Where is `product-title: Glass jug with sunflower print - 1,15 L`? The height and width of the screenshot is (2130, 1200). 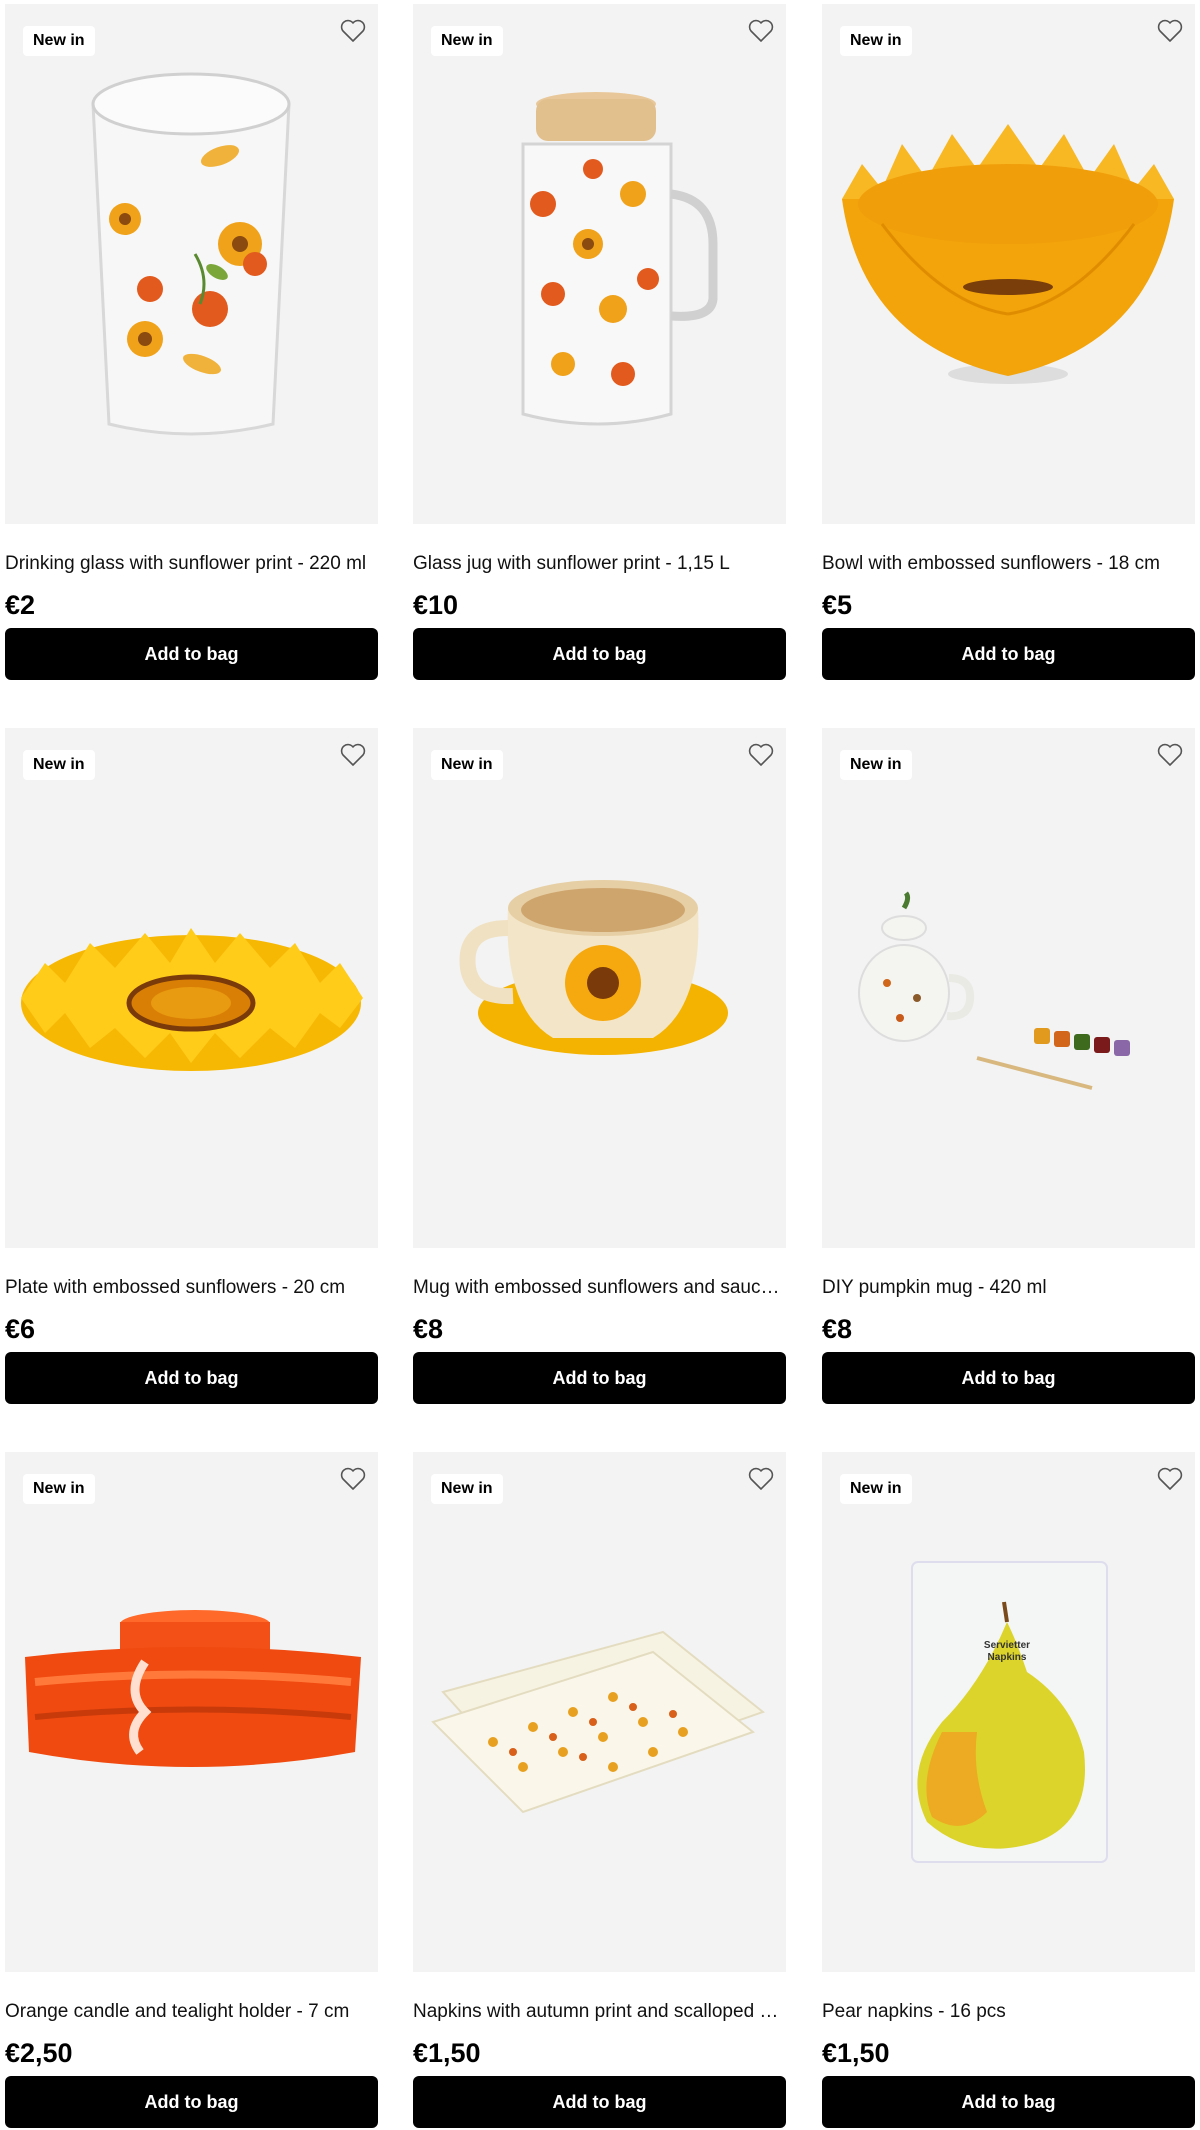 product-title: Glass jug with sunflower print - 1,15 L is located at coordinates (599, 564).